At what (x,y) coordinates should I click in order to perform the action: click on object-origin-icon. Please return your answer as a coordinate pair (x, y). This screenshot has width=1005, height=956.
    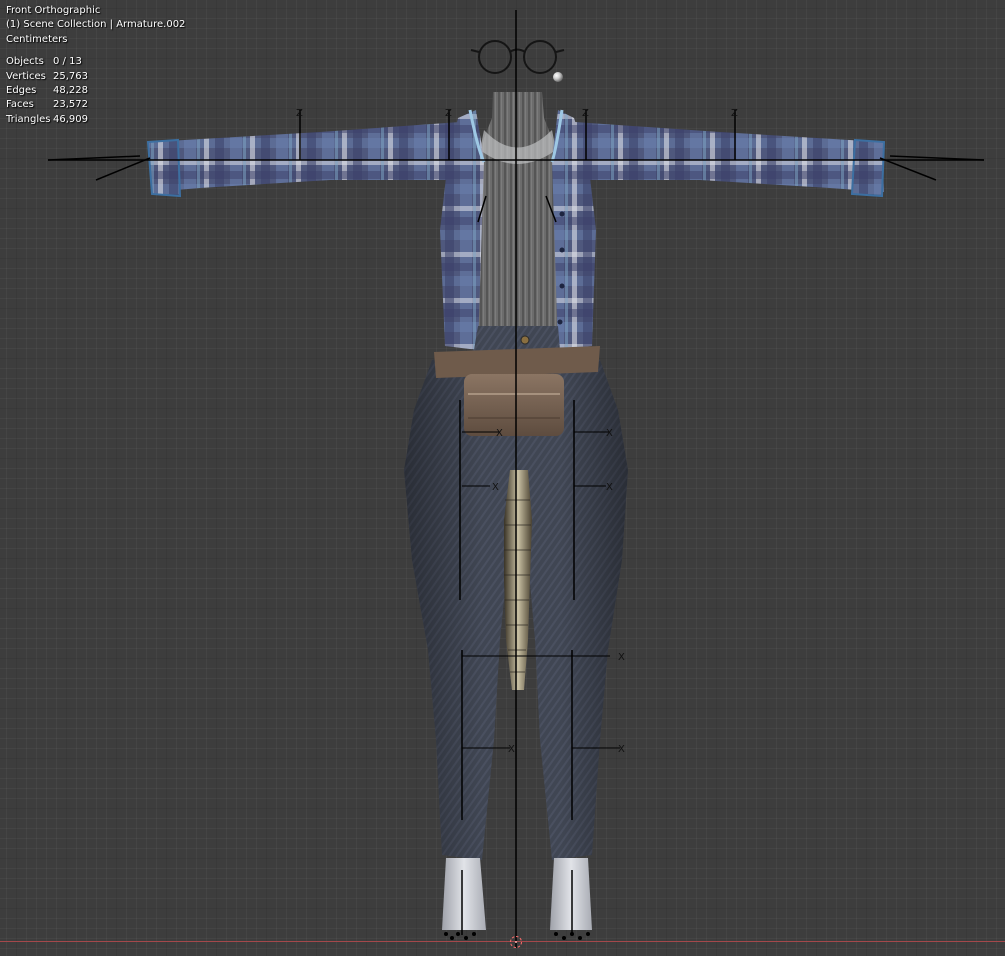
    Looking at the image, I should click on (516, 942).